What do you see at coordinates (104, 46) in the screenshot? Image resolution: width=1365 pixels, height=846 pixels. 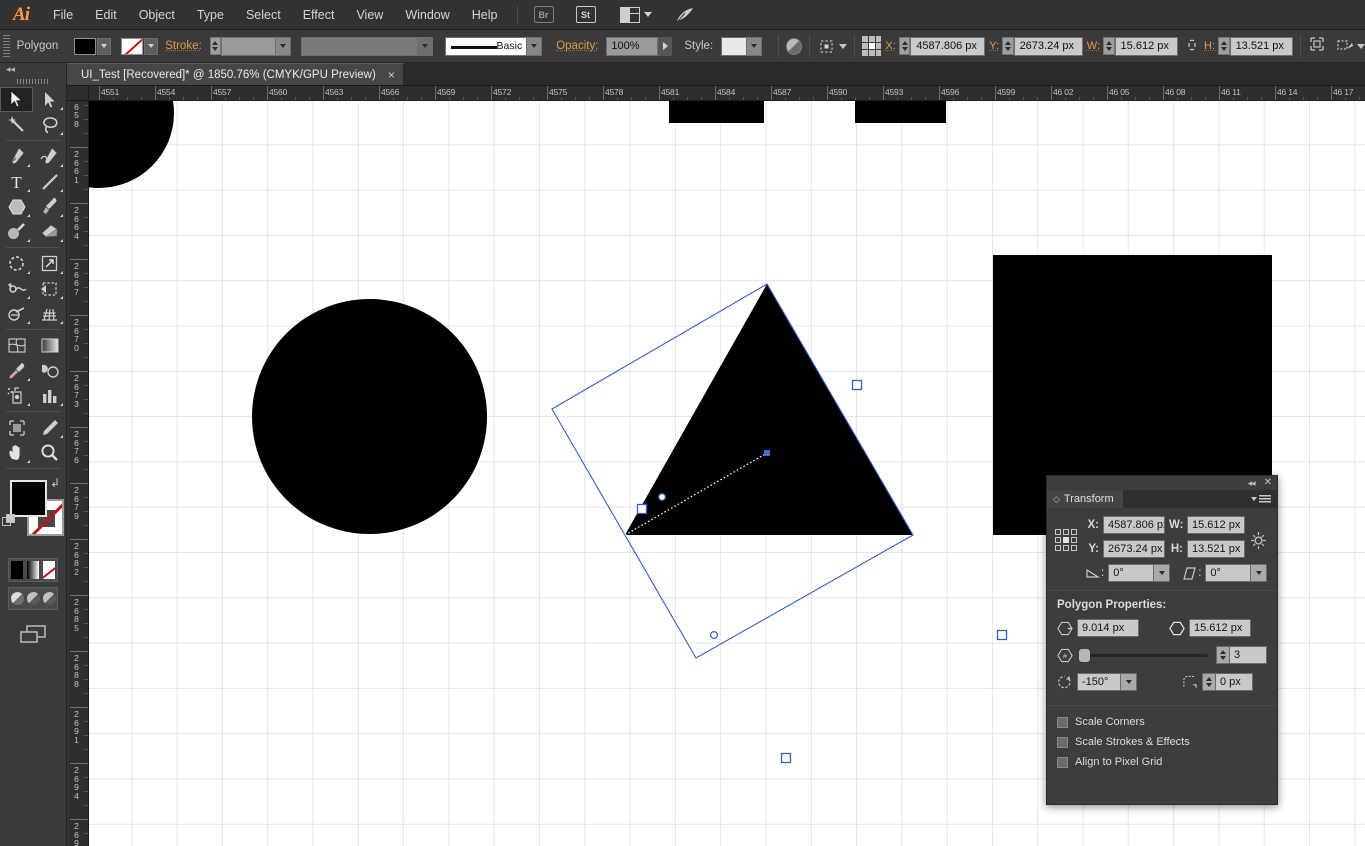 I see `fill-dropdown-arrow-icon` at bounding box center [104, 46].